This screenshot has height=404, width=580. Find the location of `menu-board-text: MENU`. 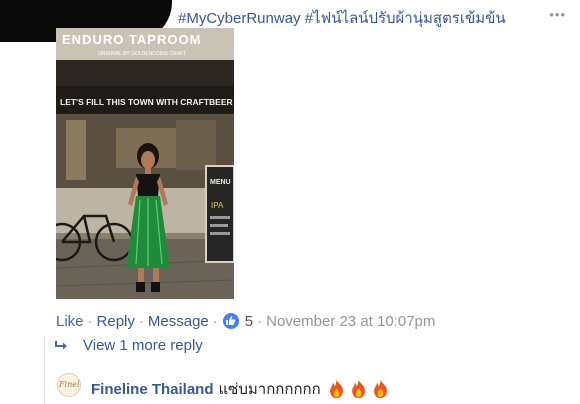

menu-board-text: MENU is located at coordinates (220, 182).